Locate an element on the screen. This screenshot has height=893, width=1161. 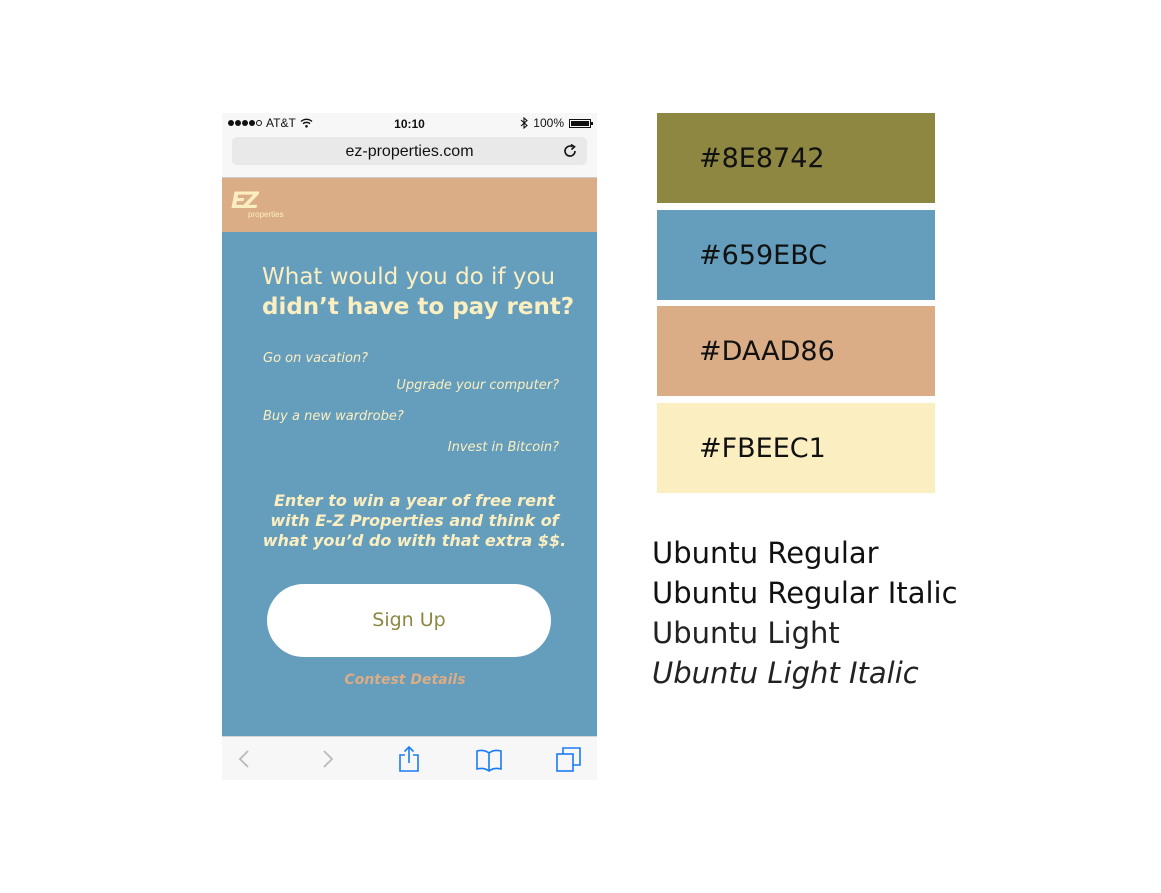
question-wardrobe: Buy a new wardrobe? is located at coordinates (333, 416).